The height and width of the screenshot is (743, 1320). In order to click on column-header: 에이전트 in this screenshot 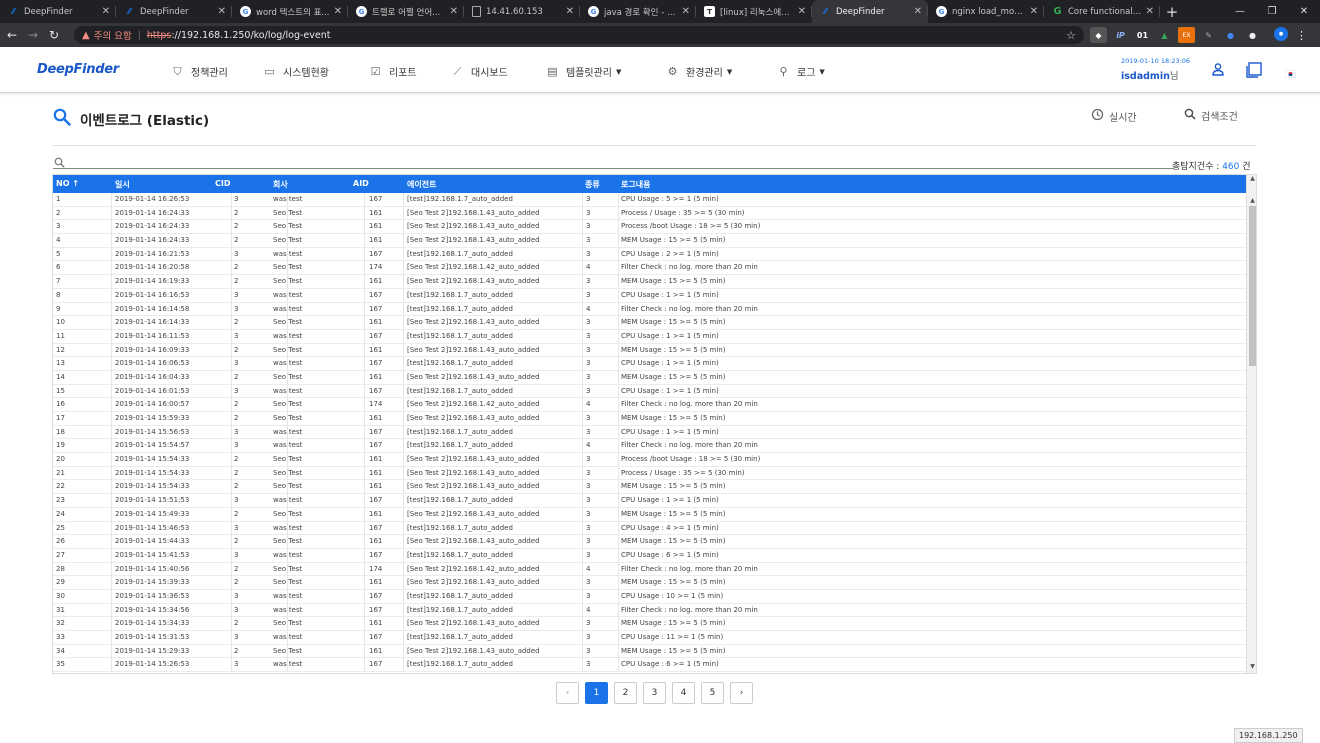, I will do `click(421, 184)`.